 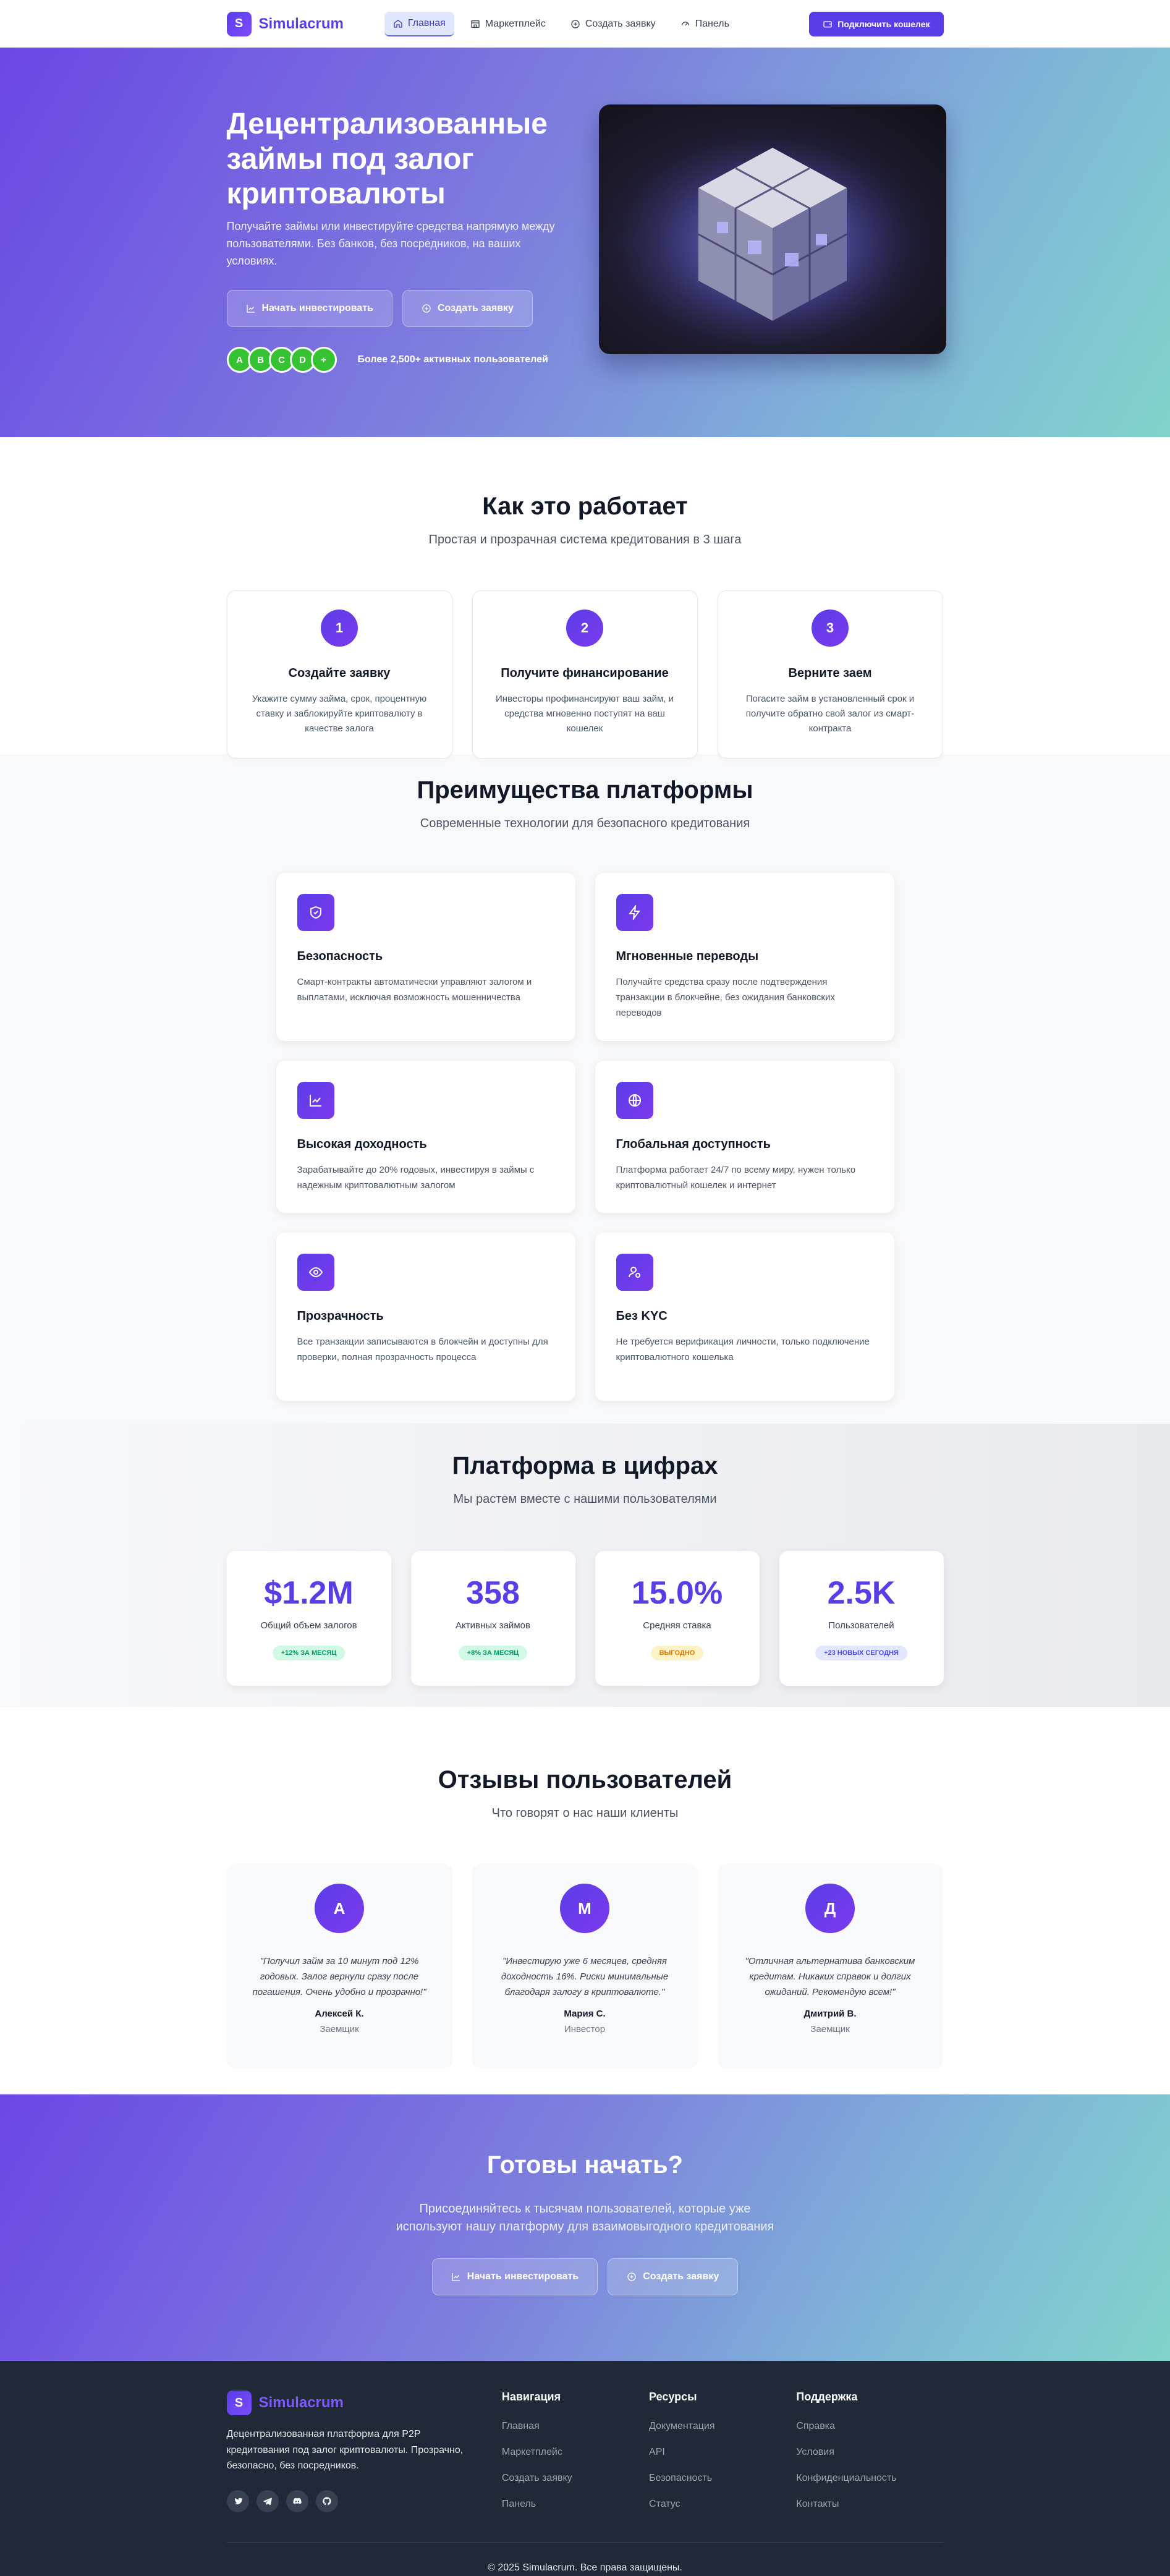 What do you see at coordinates (315, 1272) in the screenshot?
I see `eye-icon` at bounding box center [315, 1272].